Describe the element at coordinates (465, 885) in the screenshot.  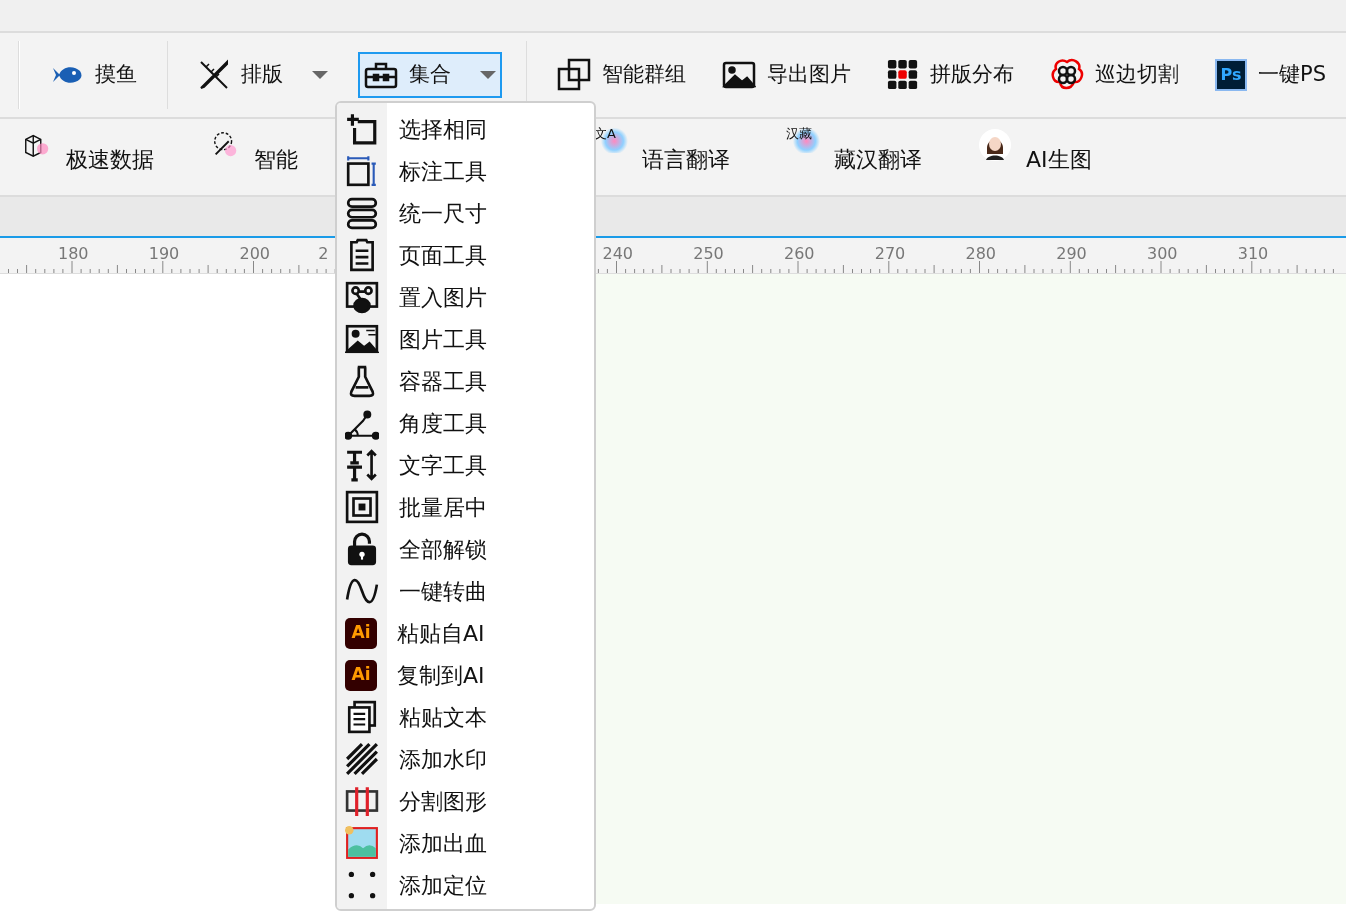
I see `menu-item: 添加定位` at that location.